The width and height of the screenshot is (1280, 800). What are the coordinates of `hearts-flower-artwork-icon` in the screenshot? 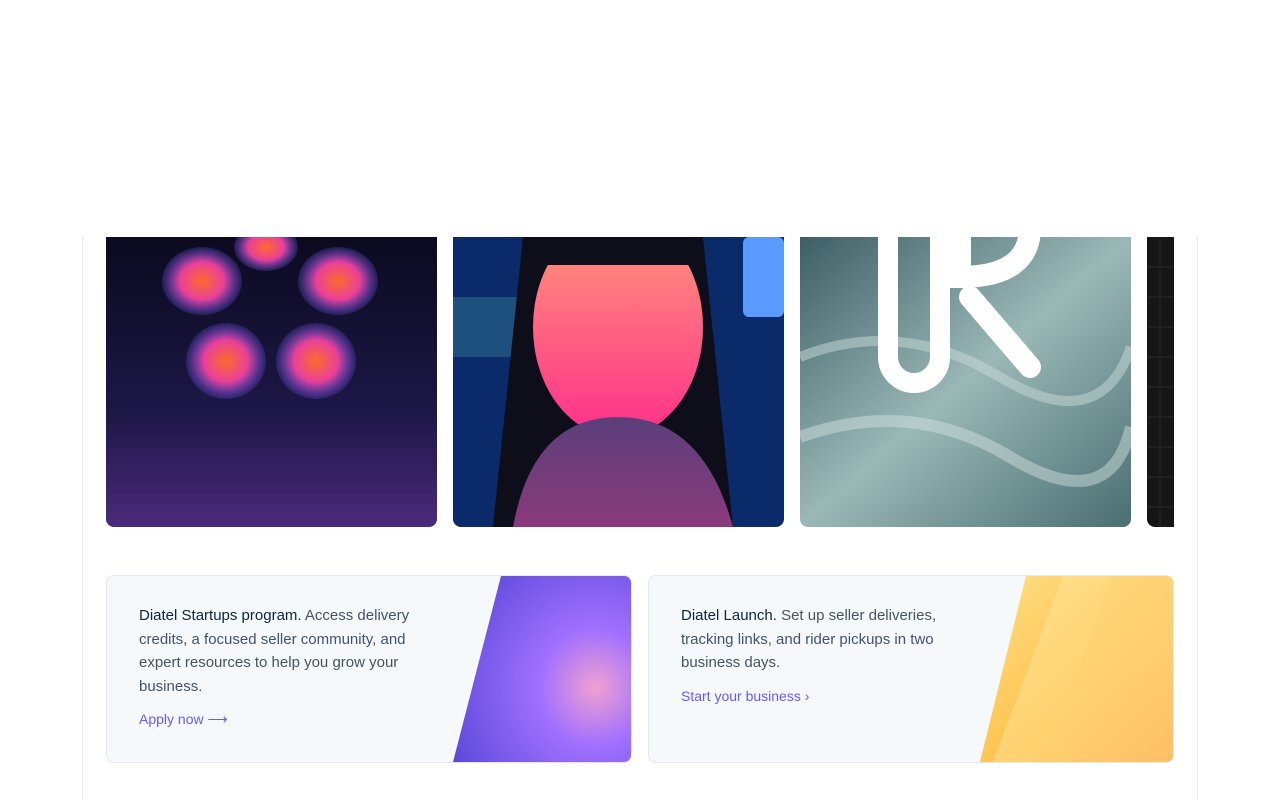 It's located at (271, 382).